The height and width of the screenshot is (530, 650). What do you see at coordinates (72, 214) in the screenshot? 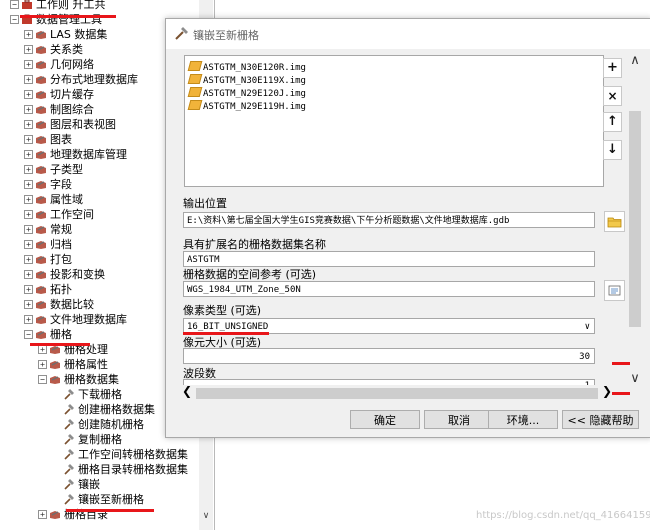
I see `tree-node-label: 工作空间` at bounding box center [72, 214].